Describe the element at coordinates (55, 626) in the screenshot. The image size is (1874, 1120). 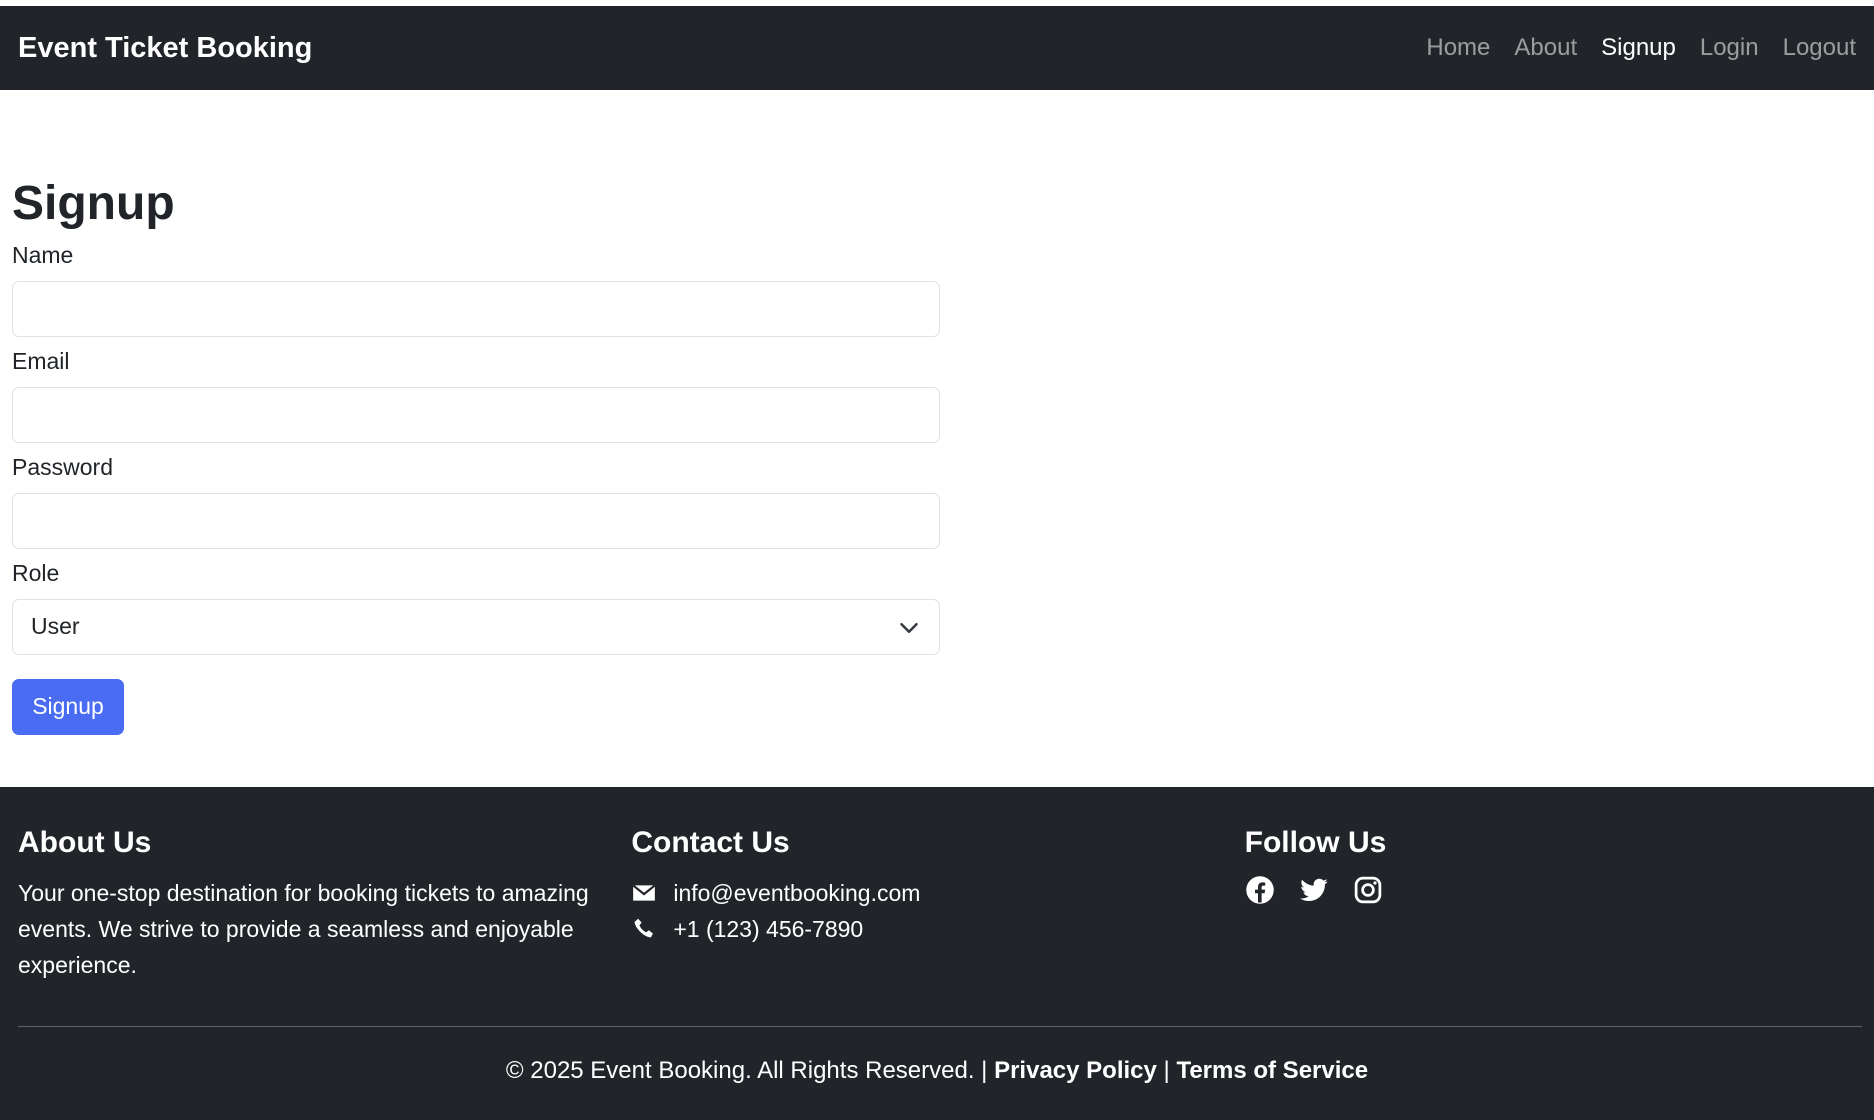
I see `role-selected-value: User` at that location.